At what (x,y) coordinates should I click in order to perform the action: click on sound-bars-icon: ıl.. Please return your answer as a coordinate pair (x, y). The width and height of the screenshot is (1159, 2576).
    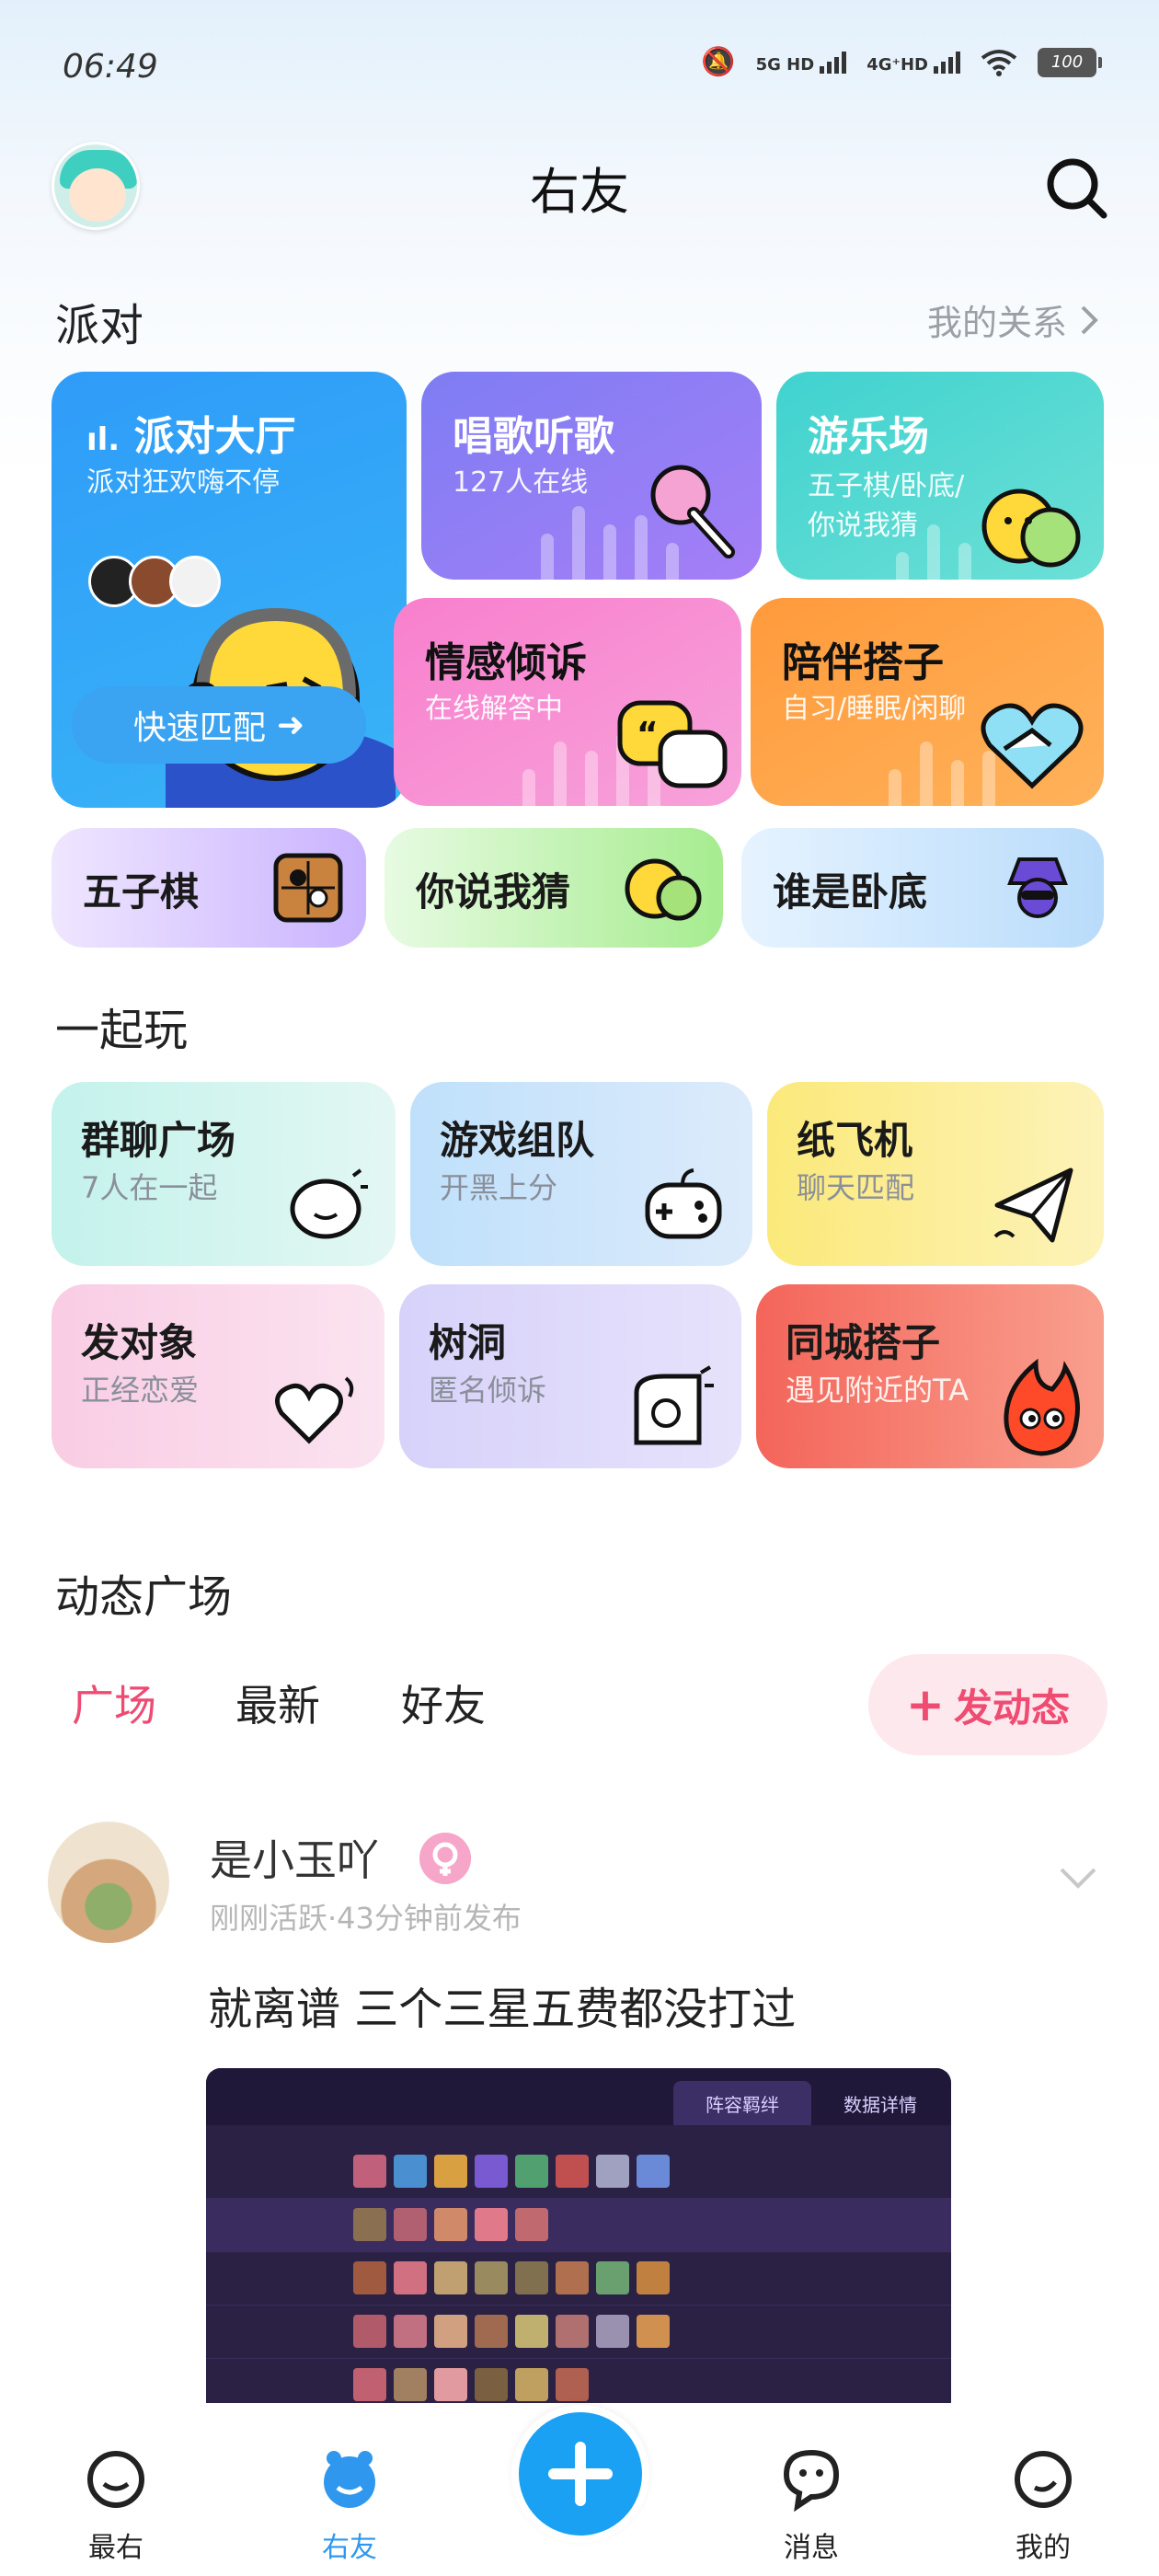
    Looking at the image, I should click on (103, 439).